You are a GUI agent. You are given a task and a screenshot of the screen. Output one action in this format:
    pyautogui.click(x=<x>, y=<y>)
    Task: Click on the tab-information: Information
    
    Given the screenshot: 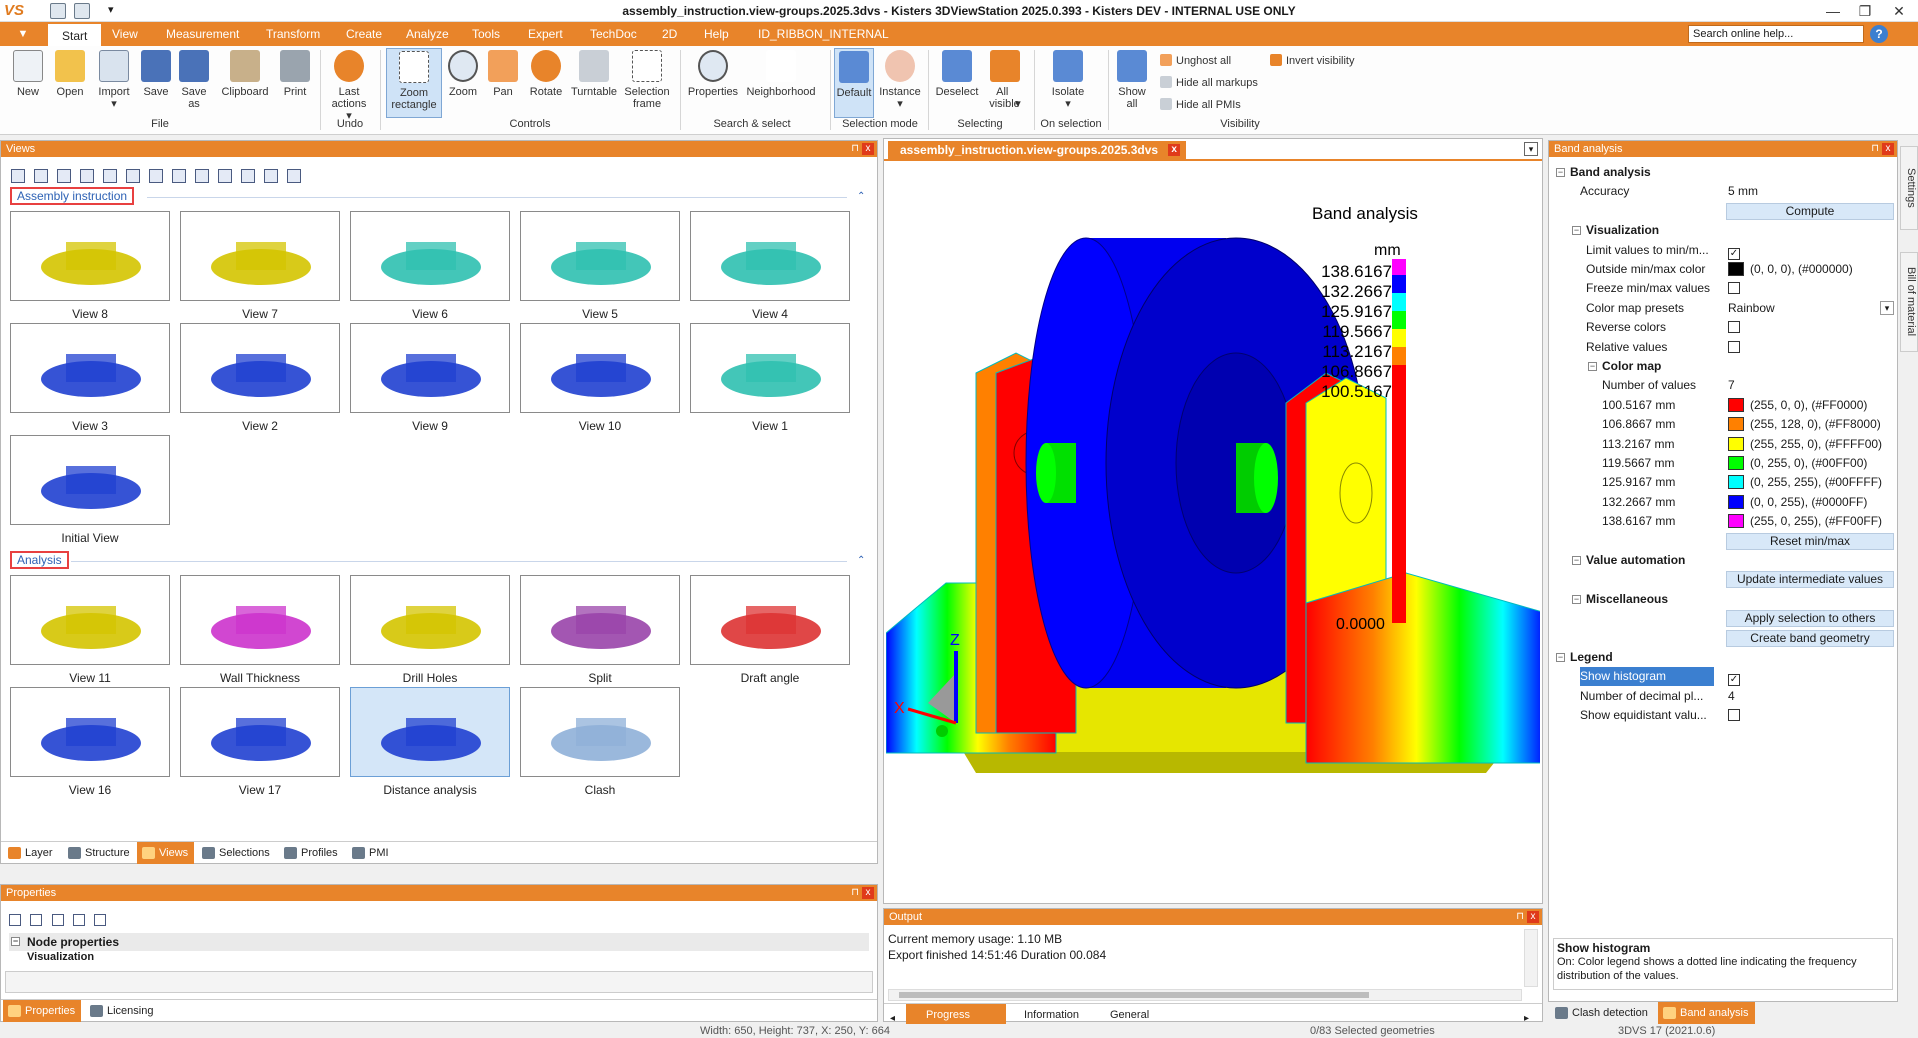 What is the action you would take?
    pyautogui.click(x=1046, y=1015)
    